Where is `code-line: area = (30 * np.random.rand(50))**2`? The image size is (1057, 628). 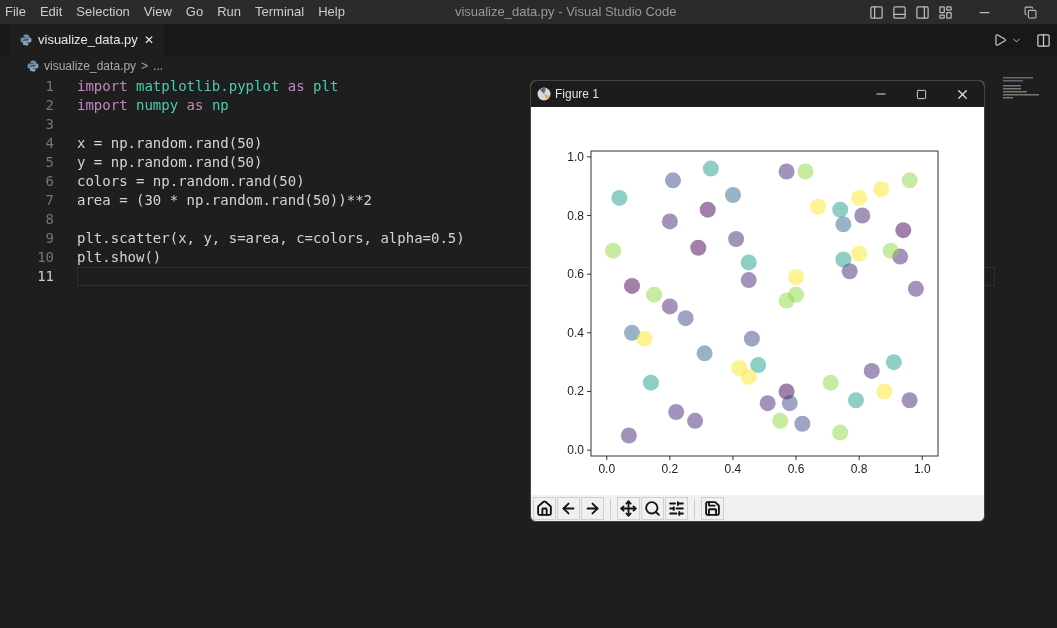
code-line: area = (30 * np.random.rand(50))**2 is located at coordinates (224, 200).